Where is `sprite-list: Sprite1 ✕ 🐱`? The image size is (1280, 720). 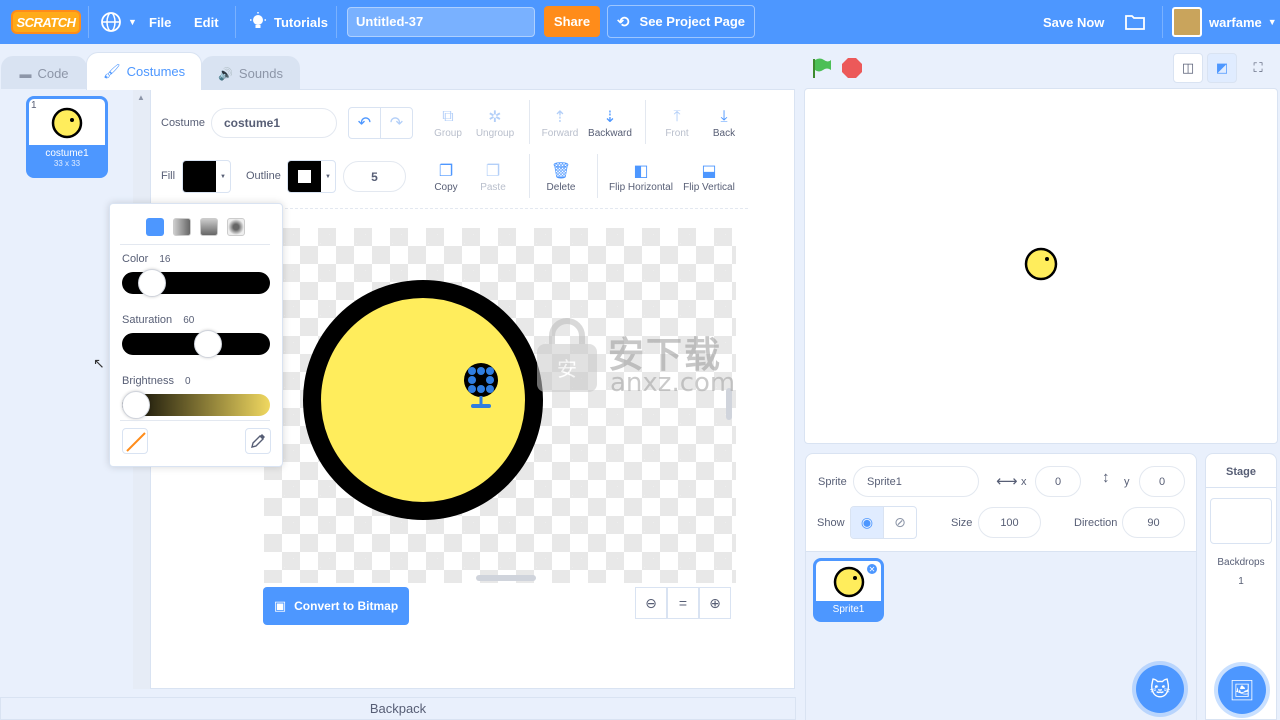
sprite-list: Sprite1 ✕ 🐱 is located at coordinates (1001, 636).